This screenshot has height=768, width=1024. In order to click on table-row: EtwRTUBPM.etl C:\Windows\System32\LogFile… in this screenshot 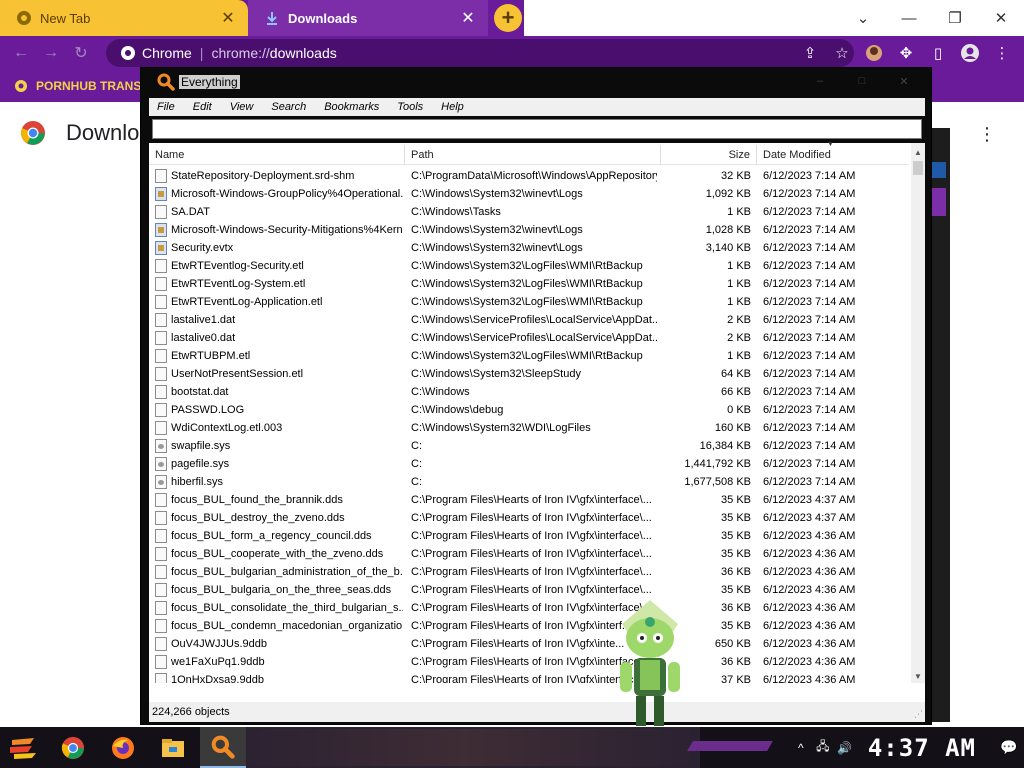, I will do `click(529, 356)`.